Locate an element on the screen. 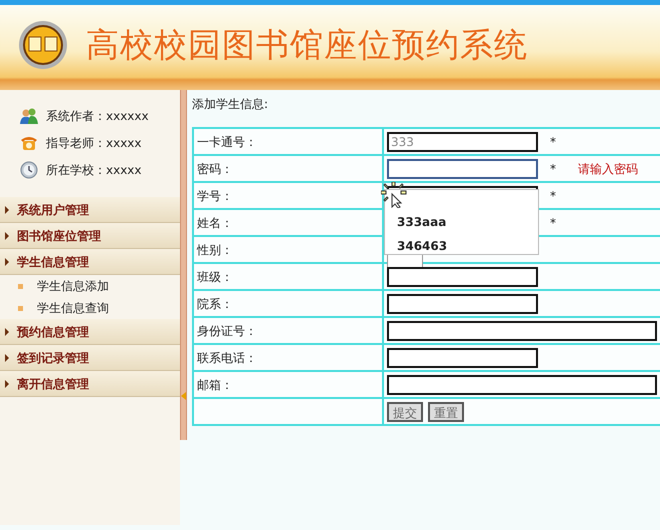 This screenshot has height=530, width=660. autocomplete-option: 333aaa is located at coordinates (467, 222).